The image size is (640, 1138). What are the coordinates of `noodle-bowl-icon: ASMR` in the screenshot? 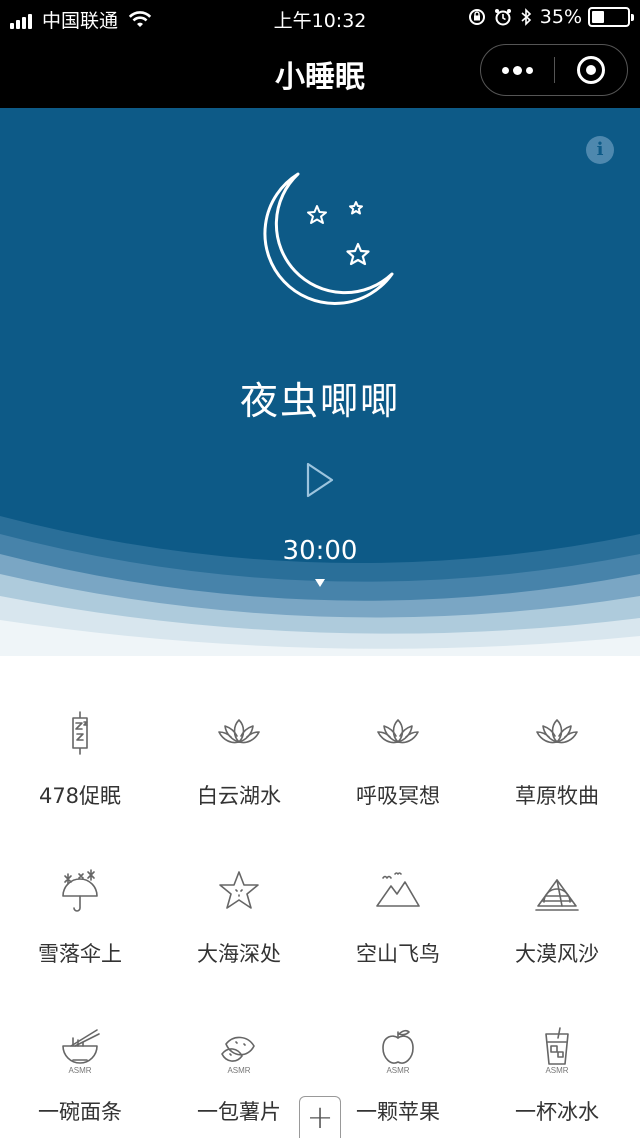 It's located at (80, 1049).